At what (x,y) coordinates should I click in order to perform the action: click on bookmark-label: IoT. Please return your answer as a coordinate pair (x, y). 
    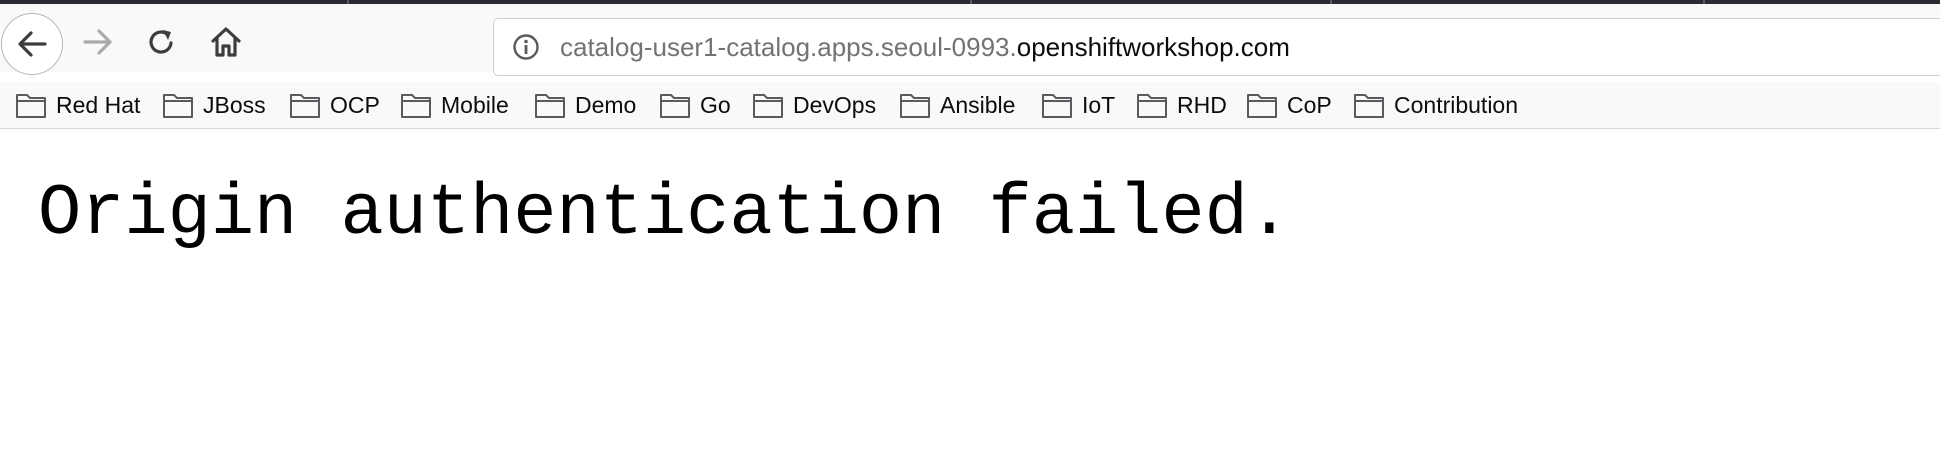
    Looking at the image, I should click on (1099, 104).